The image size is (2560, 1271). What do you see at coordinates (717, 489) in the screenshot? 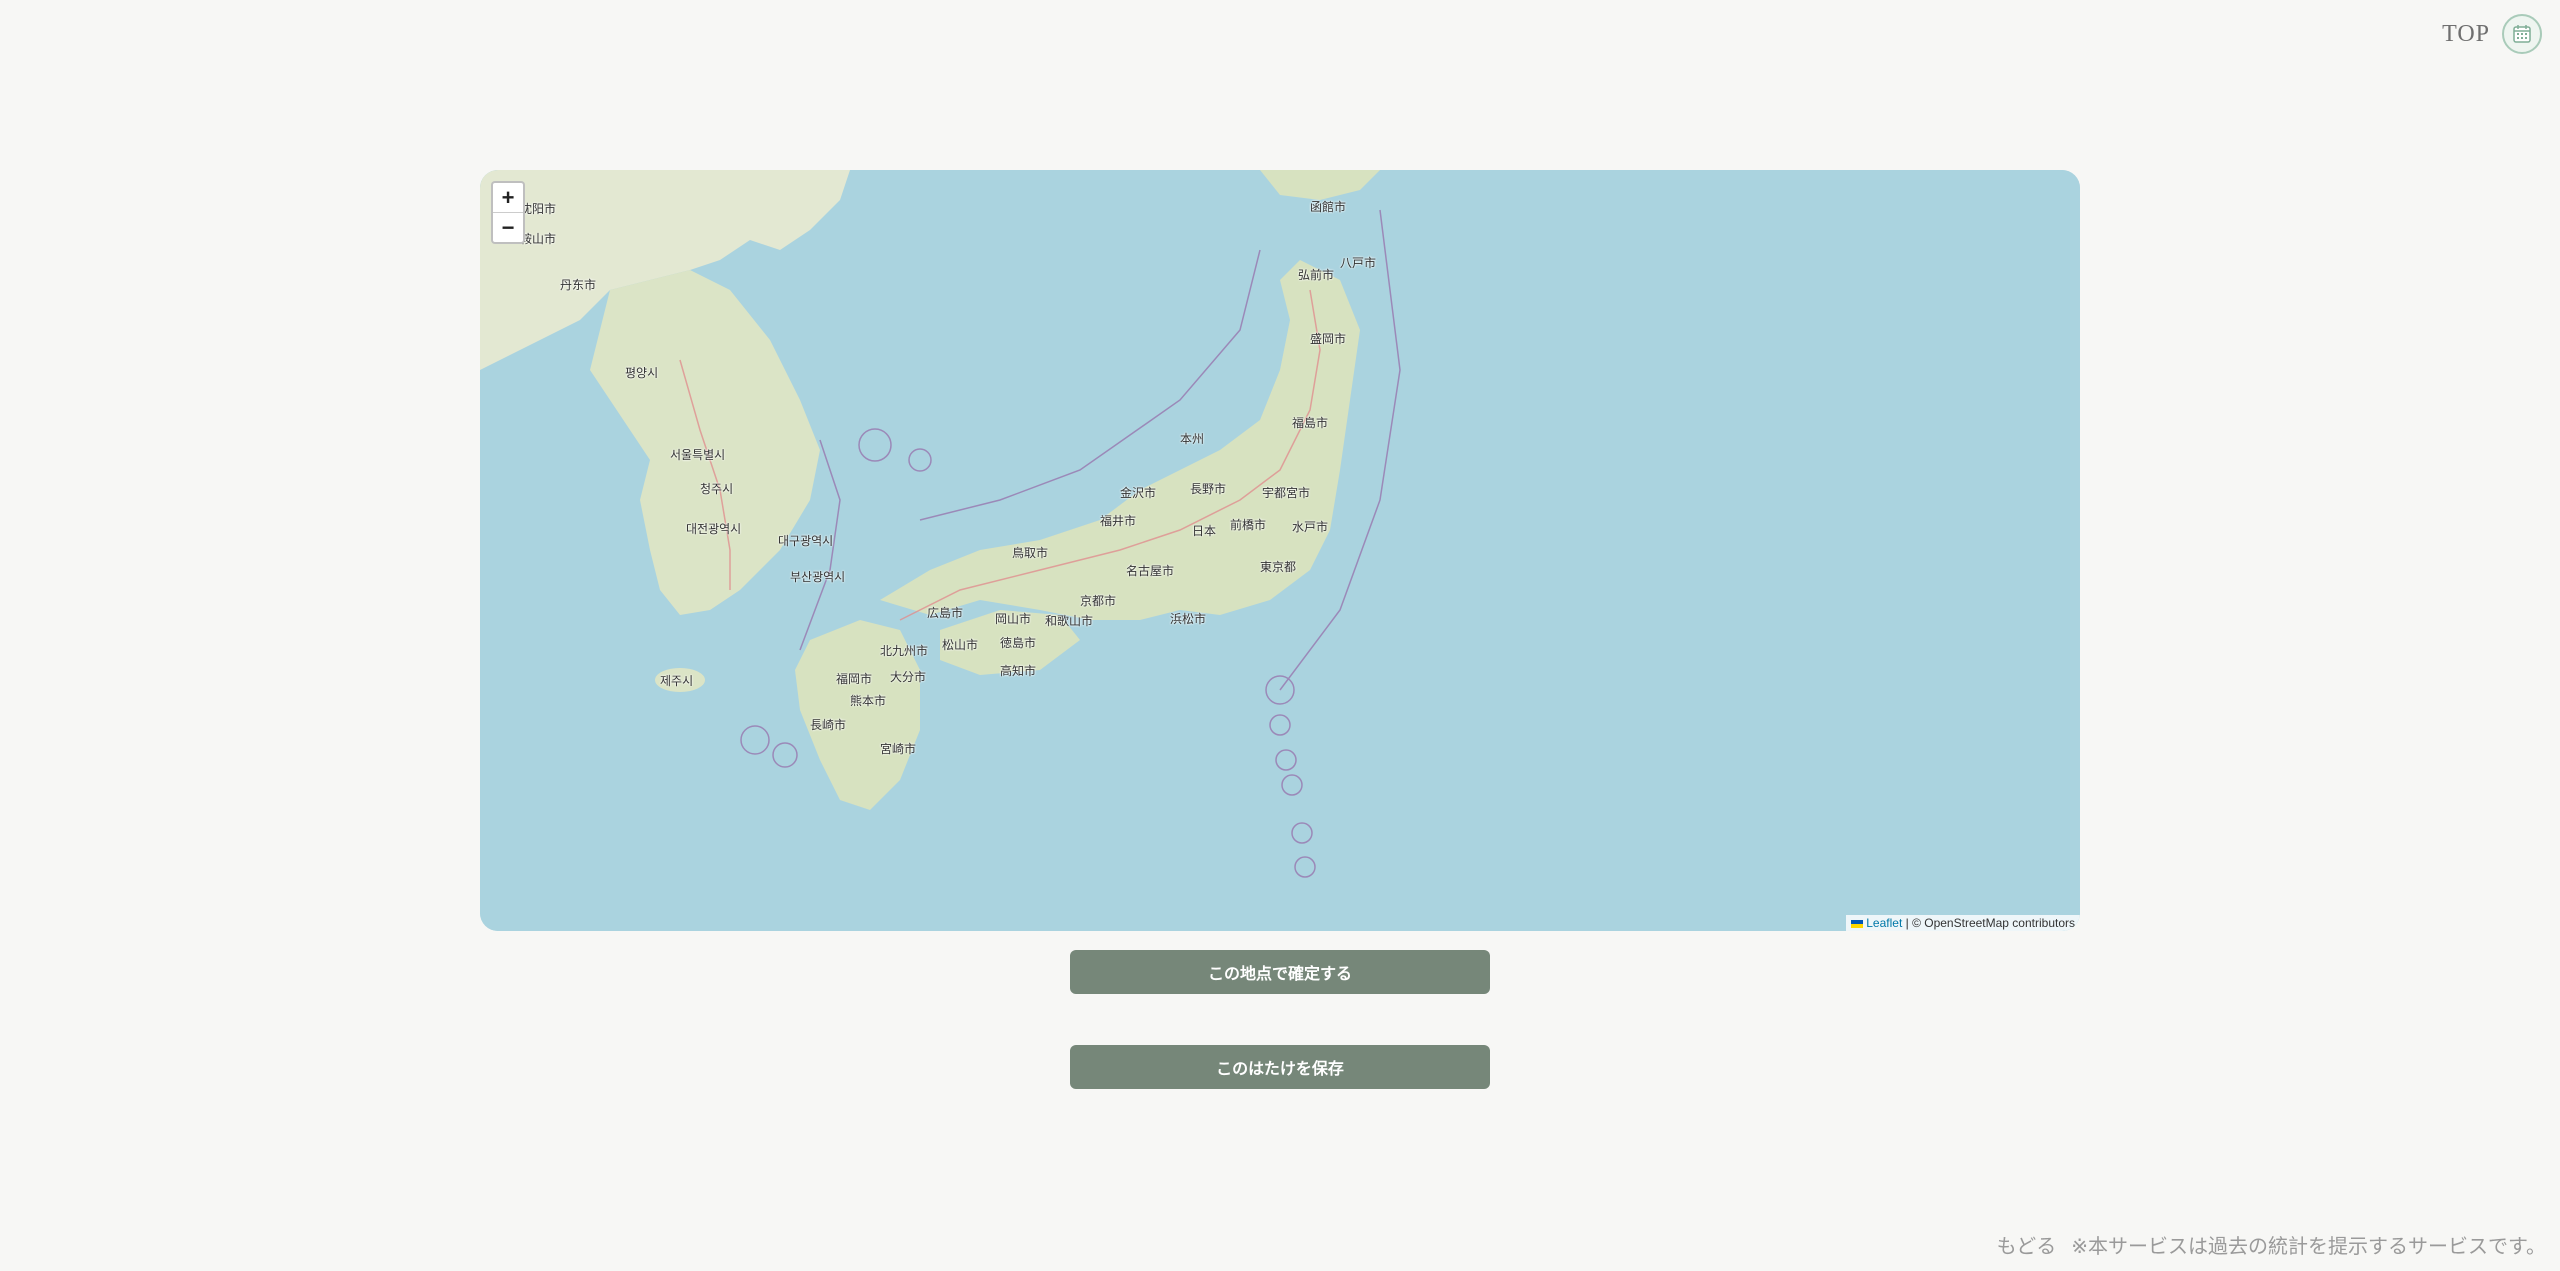
I see `map-label-cheongju: 청주시` at bounding box center [717, 489].